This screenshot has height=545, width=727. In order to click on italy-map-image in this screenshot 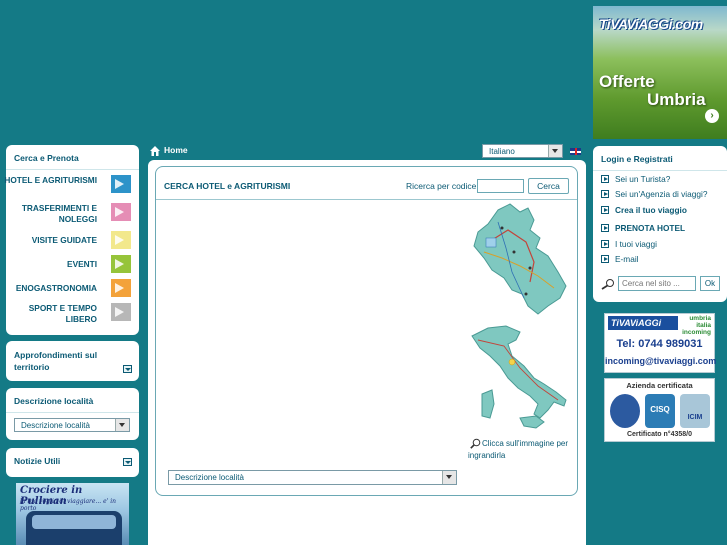, I will do `click(520, 377)`.